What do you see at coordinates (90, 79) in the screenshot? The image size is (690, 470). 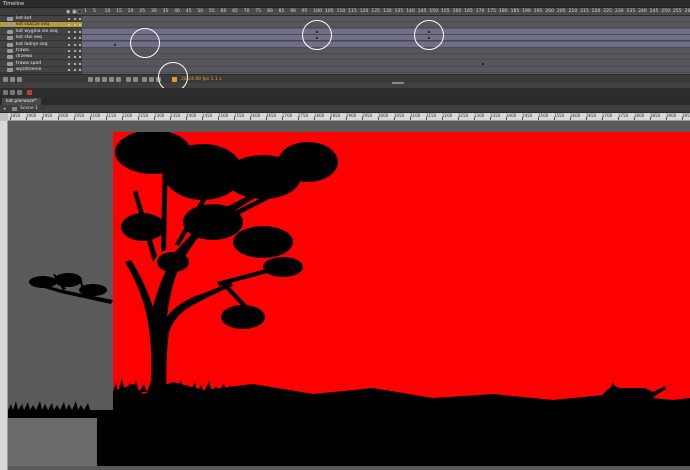 I see `first-frame-icon` at bounding box center [90, 79].